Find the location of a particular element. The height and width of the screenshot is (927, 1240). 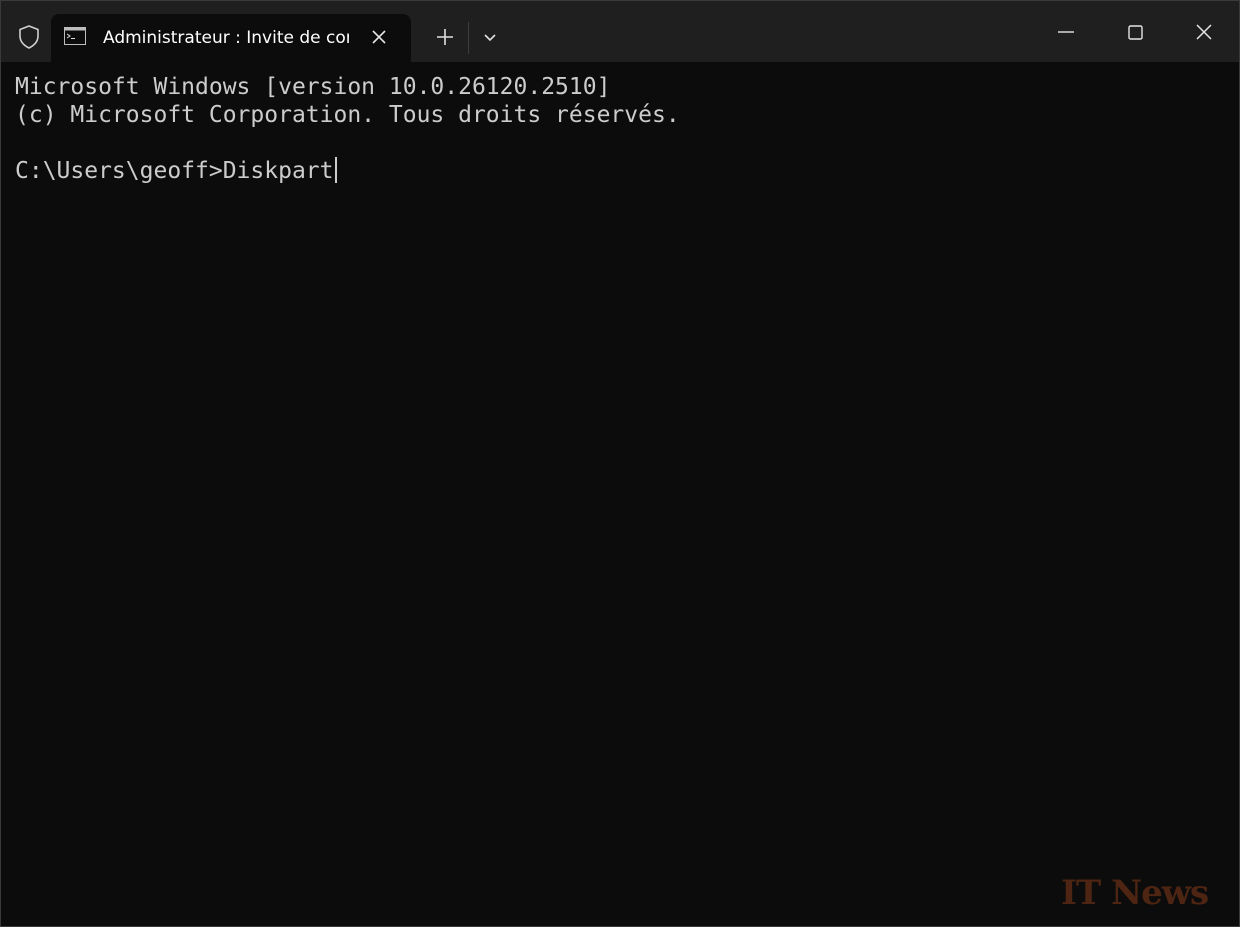

plus-icon is located at coordinates (445, 37).